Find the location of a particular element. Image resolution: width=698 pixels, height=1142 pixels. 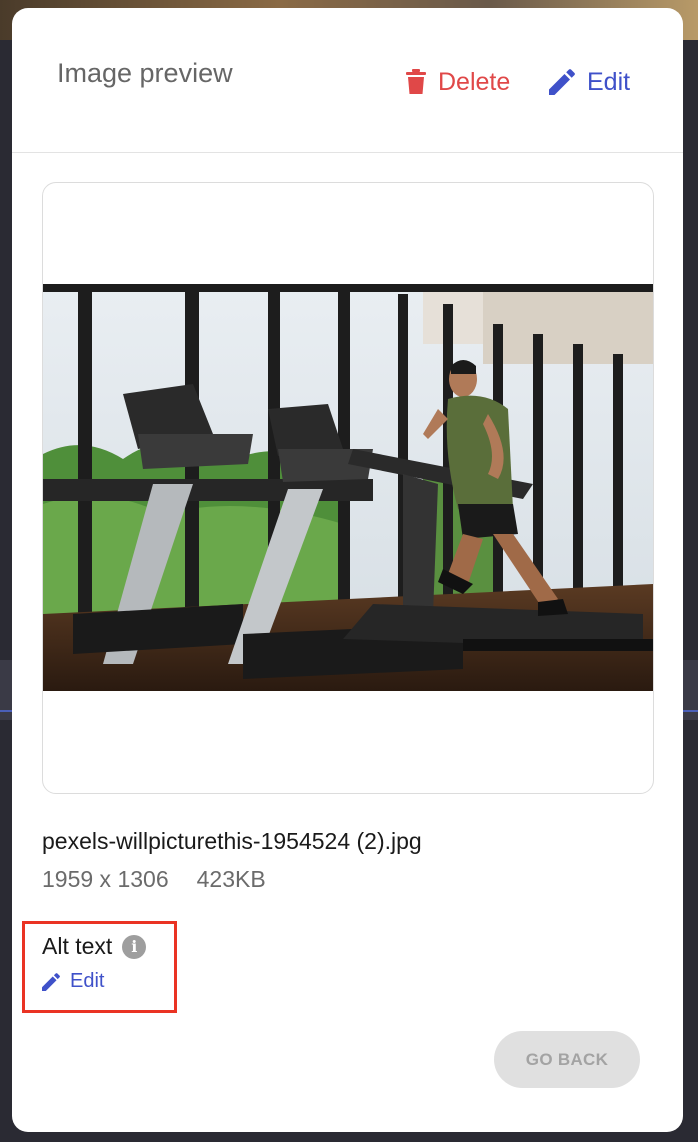

info-icon: i is located at coordinates (134, 946).